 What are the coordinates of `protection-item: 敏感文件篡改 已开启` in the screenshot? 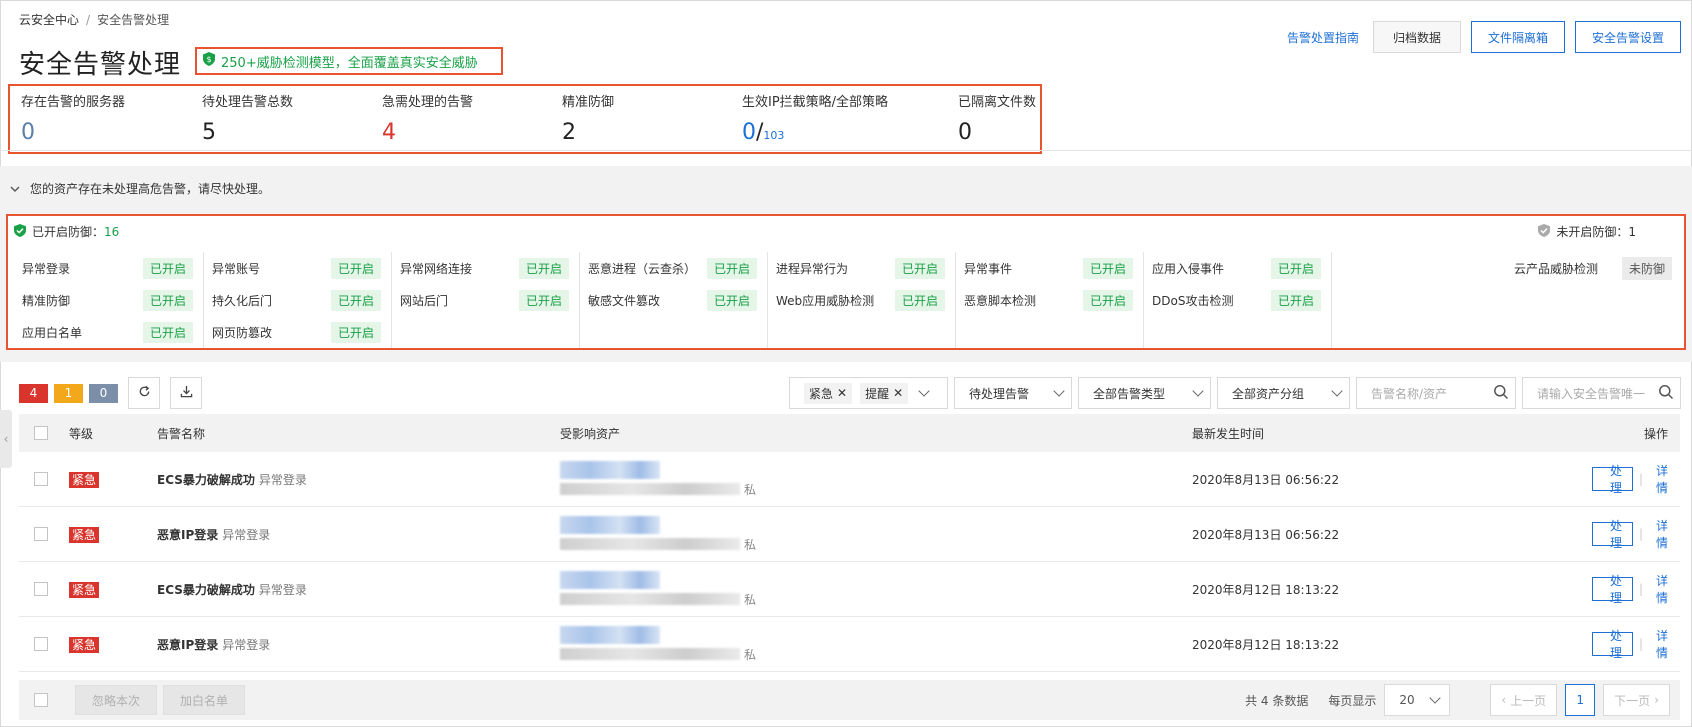 It's located at (672, 300).